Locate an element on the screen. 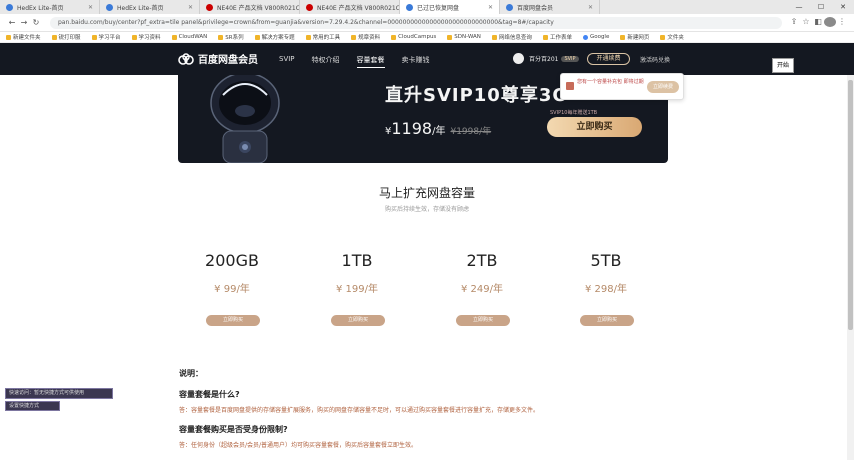  close-window-icon: ✕ is located at coordinates (843, 7).